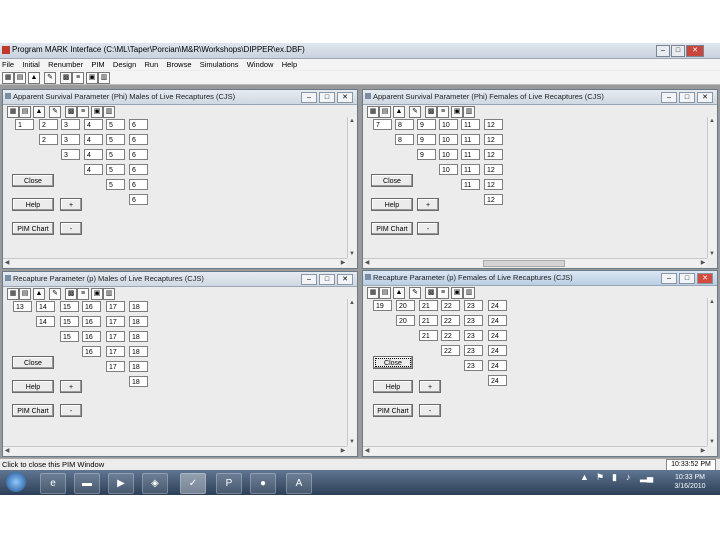  Describe the element at coordinates (16, 482) in the screenshot. I see `start-button` at that location.